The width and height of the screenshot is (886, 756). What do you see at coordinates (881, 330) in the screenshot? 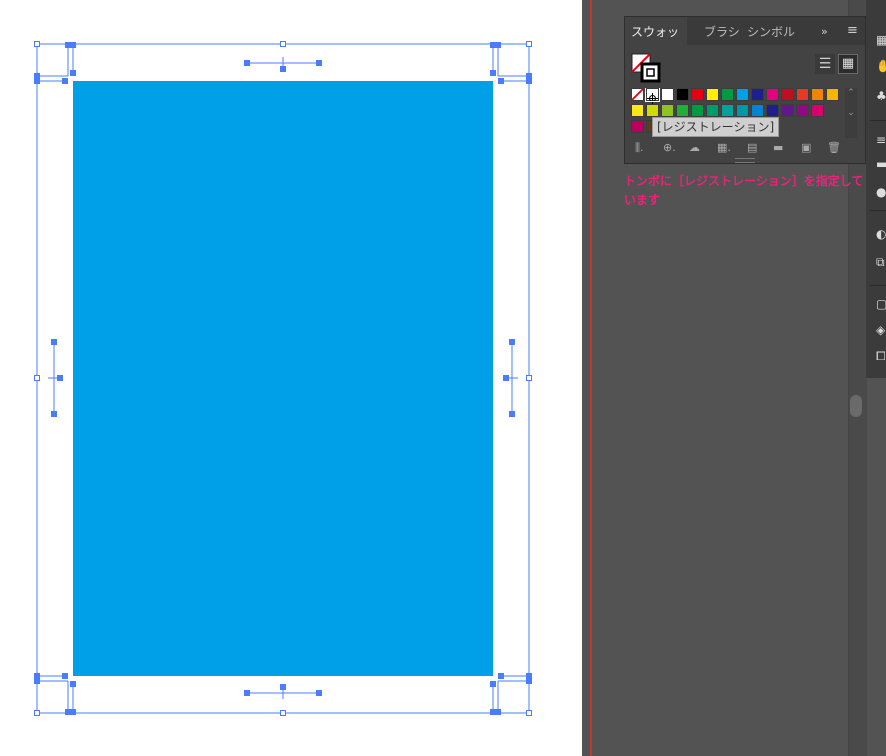
I see `layers-panel-icon: ◈` at bounding box center [881, 330].